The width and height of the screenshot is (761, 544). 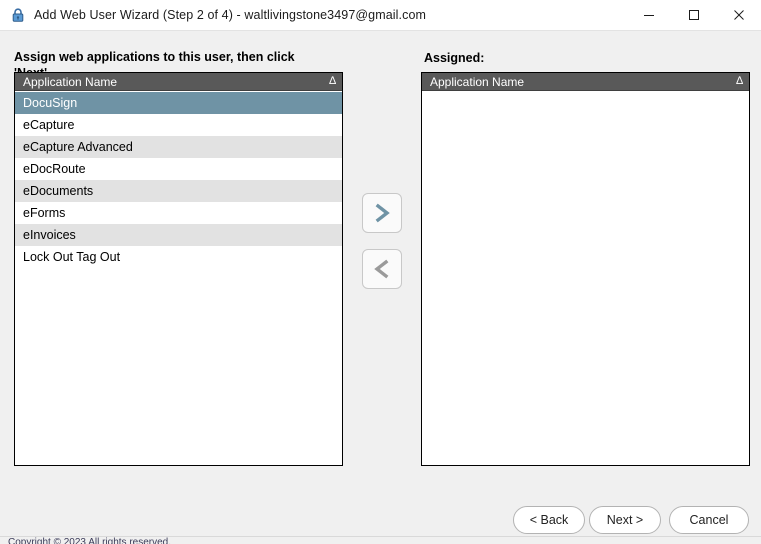 What do you see at coordinates (380, 521) in the screenshot?
I see `wizard-button-bar: < Back Next > Cancel` at bounding box center [380, 521].